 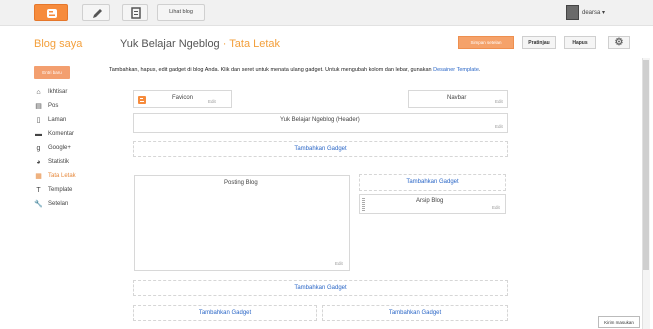 I want to click on preview-button: Pratinjau, so click(x=539, y=42).